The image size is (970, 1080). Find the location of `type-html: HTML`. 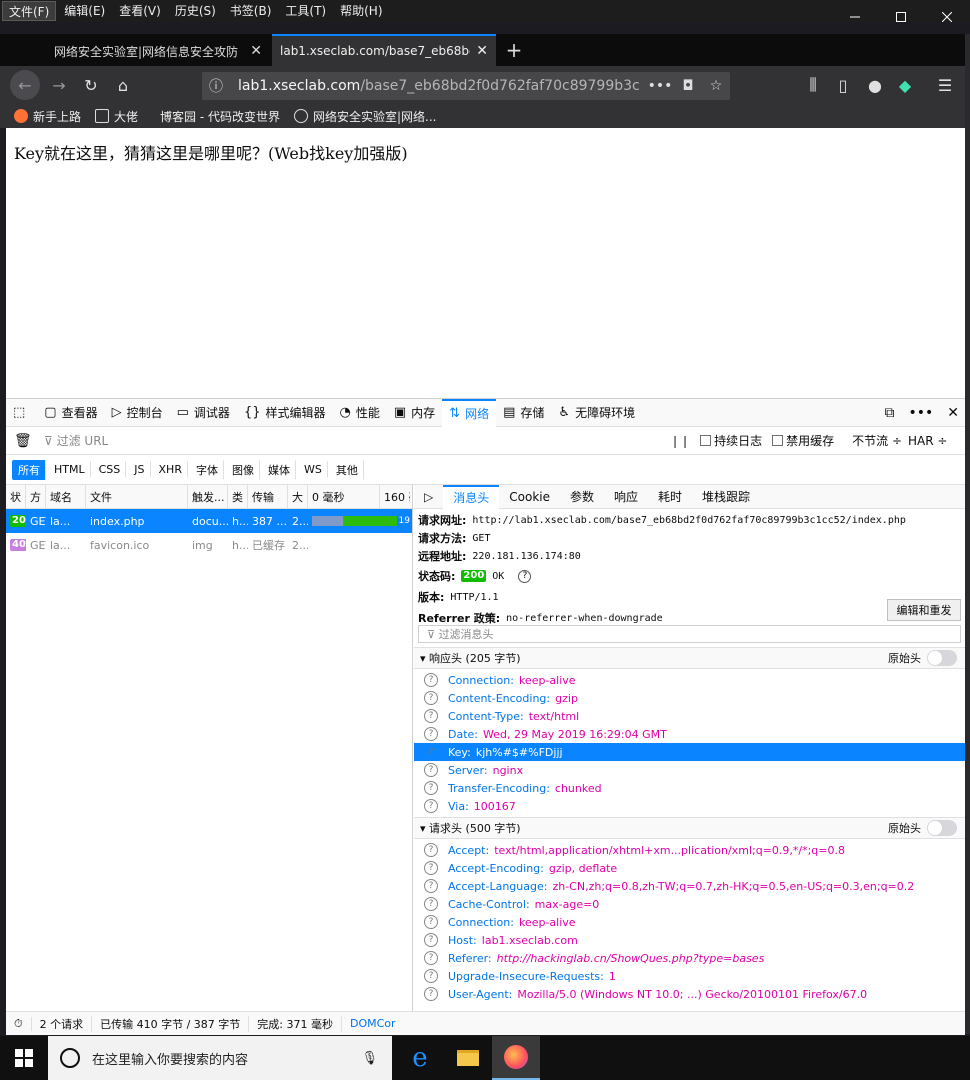

type-html: HTML is located at coordinates (69, 469).